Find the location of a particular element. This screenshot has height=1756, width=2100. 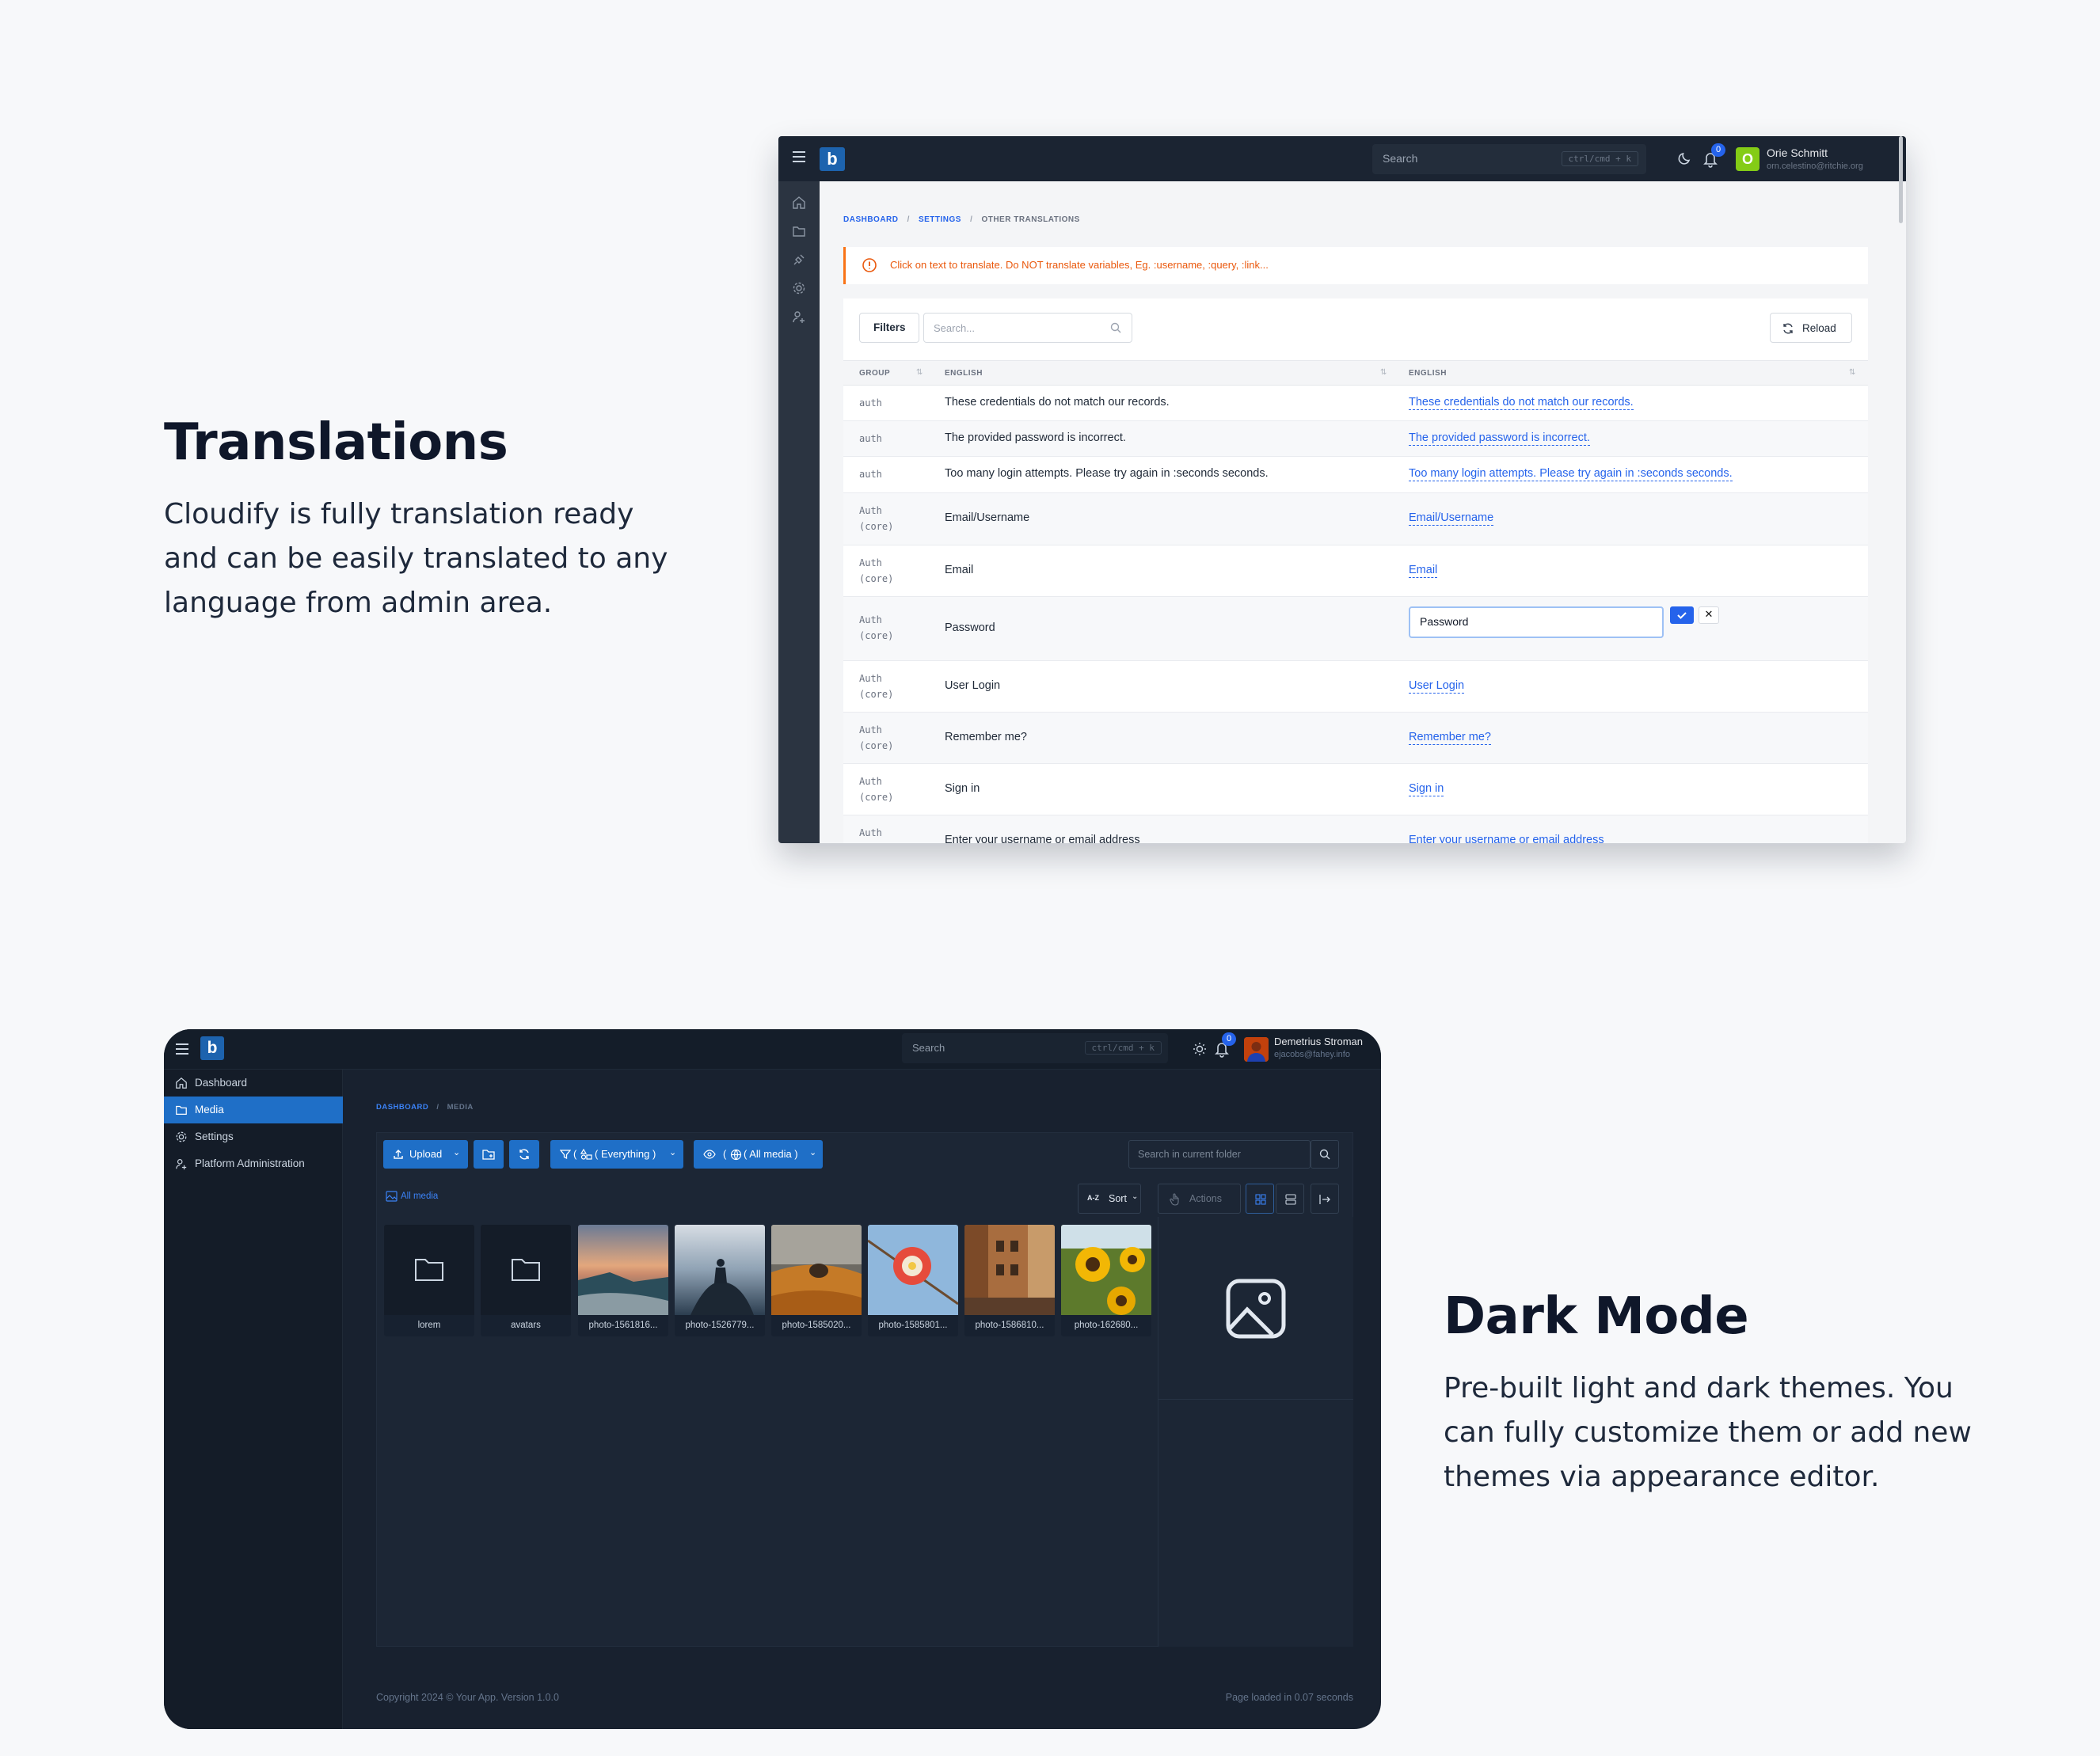

eye-icon is located at coordinates (709, 1154).